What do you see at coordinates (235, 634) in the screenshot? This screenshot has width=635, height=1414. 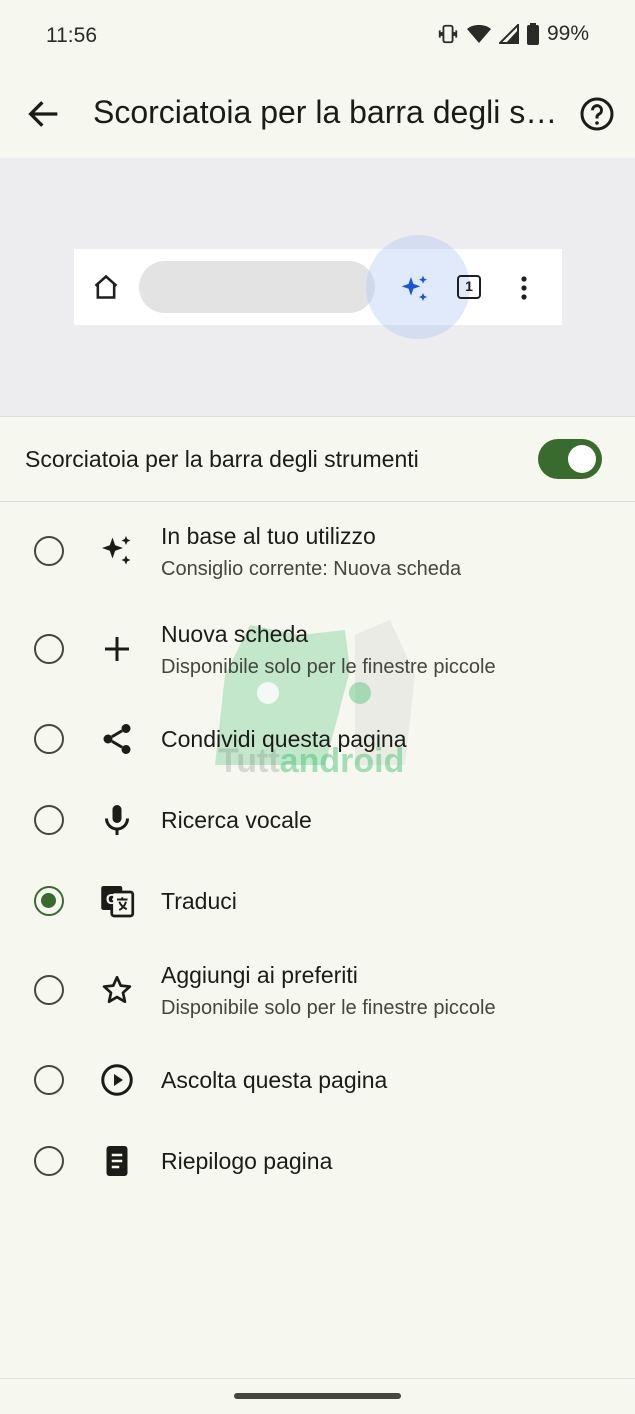 I see `option-title: Nuova scheda` at bounding box center [235, 634].